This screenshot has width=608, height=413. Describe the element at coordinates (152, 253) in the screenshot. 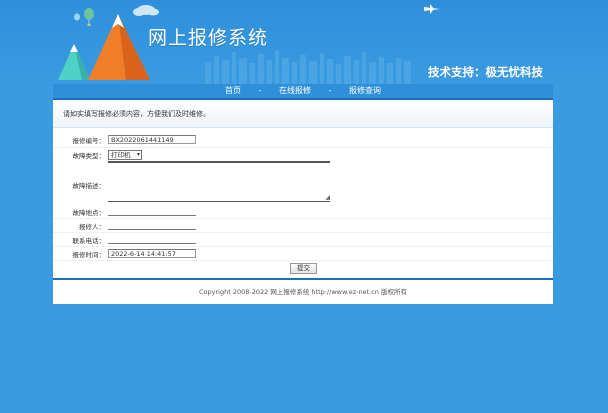

I see `report-time-input: 2022-6-14 14:41:57` at that location.